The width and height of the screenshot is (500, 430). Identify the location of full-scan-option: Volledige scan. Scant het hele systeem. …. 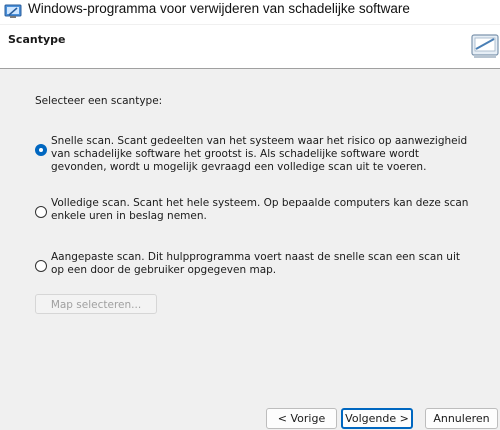
(255, 210).